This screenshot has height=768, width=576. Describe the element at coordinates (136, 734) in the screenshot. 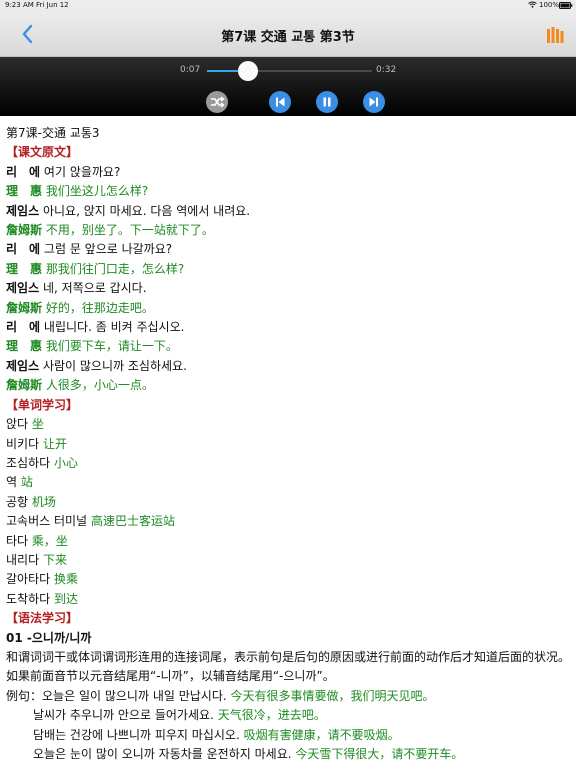

I see `example-korean: 담배는 건강에 나쁘니까 피우지 마십시오.` at that location.